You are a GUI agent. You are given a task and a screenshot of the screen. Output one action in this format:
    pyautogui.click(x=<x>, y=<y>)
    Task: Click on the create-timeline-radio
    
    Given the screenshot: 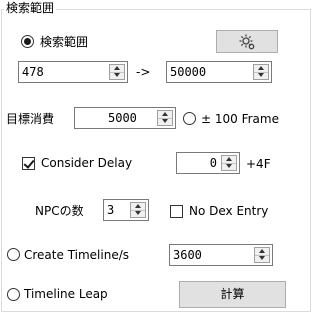 What is the action you would take?
    pyautogui.click(x=13, y=254)
    